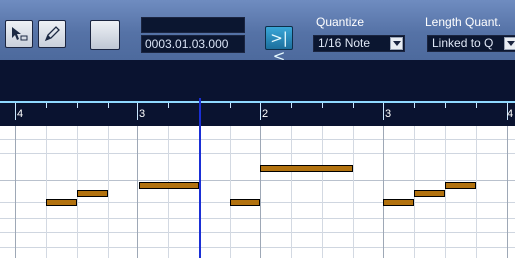 The height and width of the screenshot is (258, 515). What do you see at coordinates (265, 114) in the screenshot?
I see `ruler-label: 2` at bounding box center [265, 114].